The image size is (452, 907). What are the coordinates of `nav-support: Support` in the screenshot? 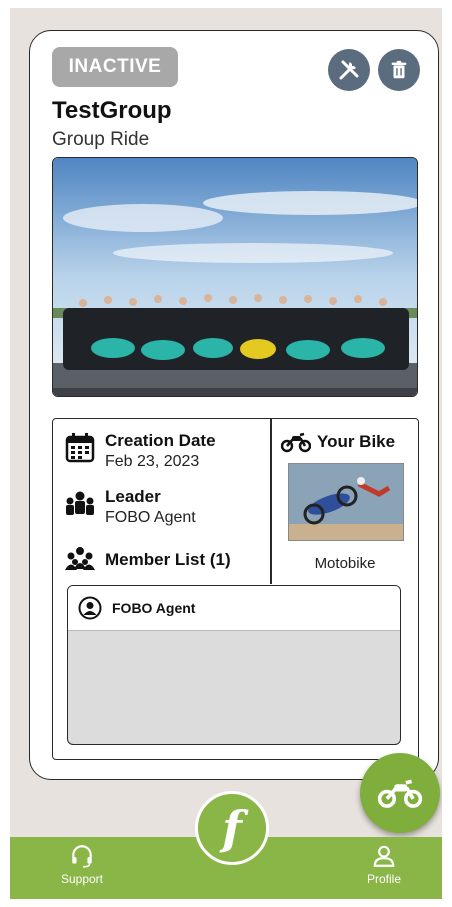 It's located at (82, 864).